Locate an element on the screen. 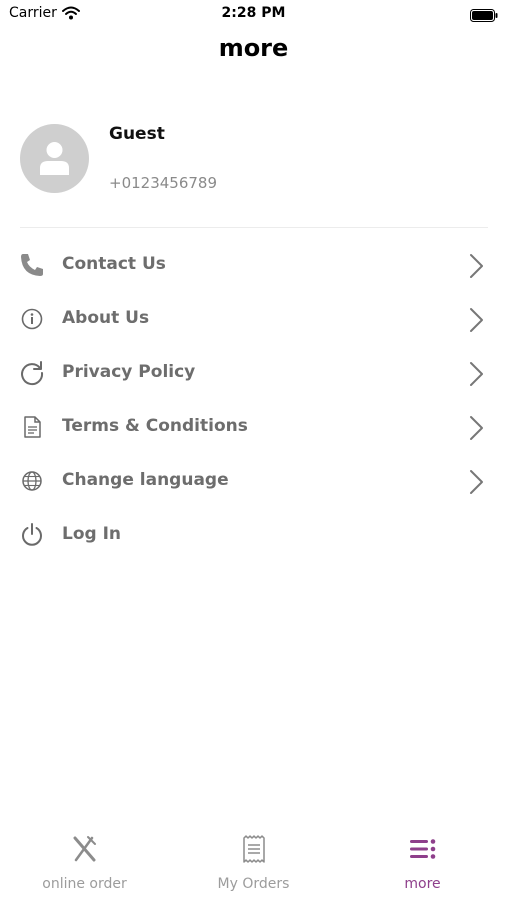 The height and width of the screenshot is (900, 507). tab-bar: online order My Orders more is located at coordinates (253, 866).